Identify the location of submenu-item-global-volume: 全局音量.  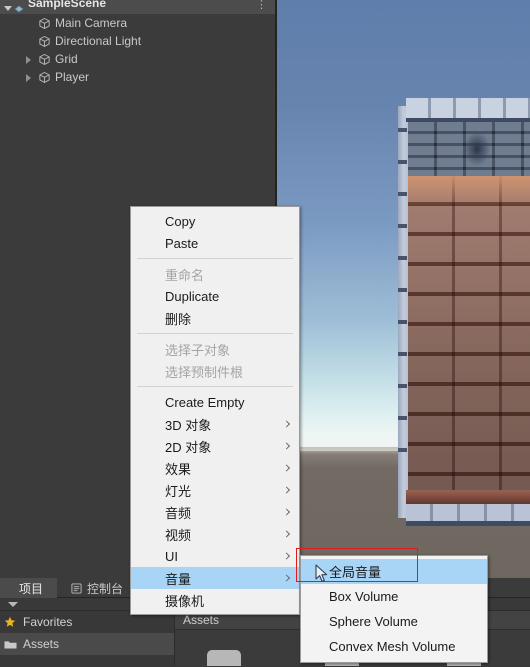
(394, 571).